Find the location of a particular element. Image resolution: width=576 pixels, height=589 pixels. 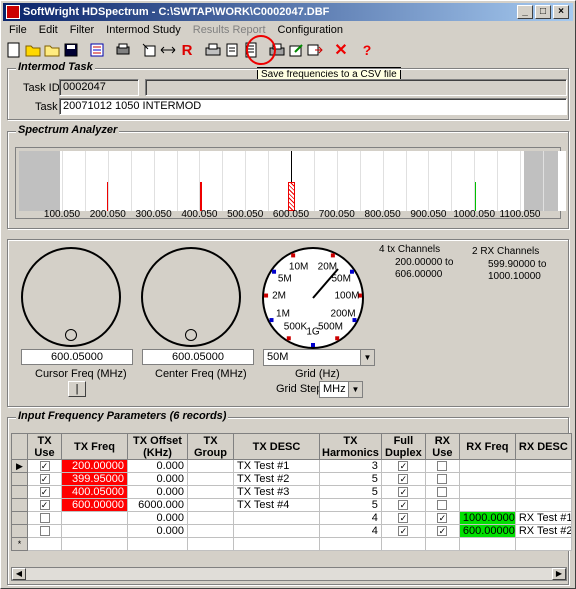

center-freq-value: 600.05000 is located at coordinates (198, 357).